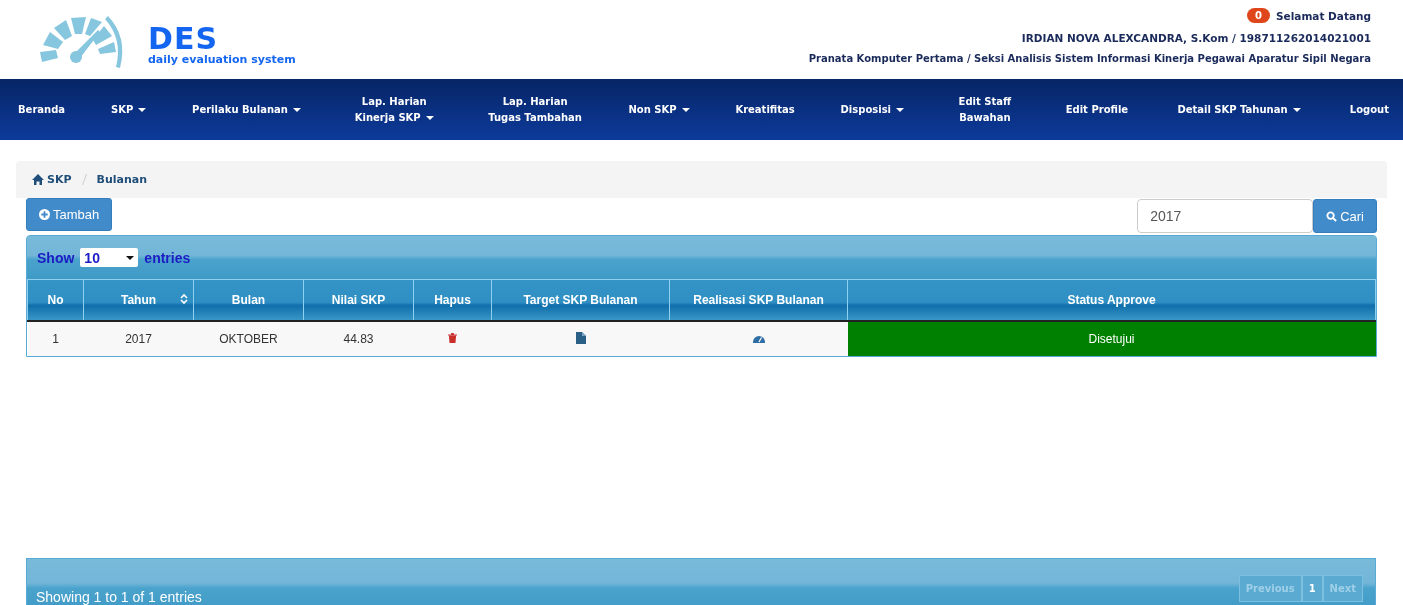 This screenshot has height=605, width=1403. I want to click on column-header: Nilai SKP, so click(358, 300).